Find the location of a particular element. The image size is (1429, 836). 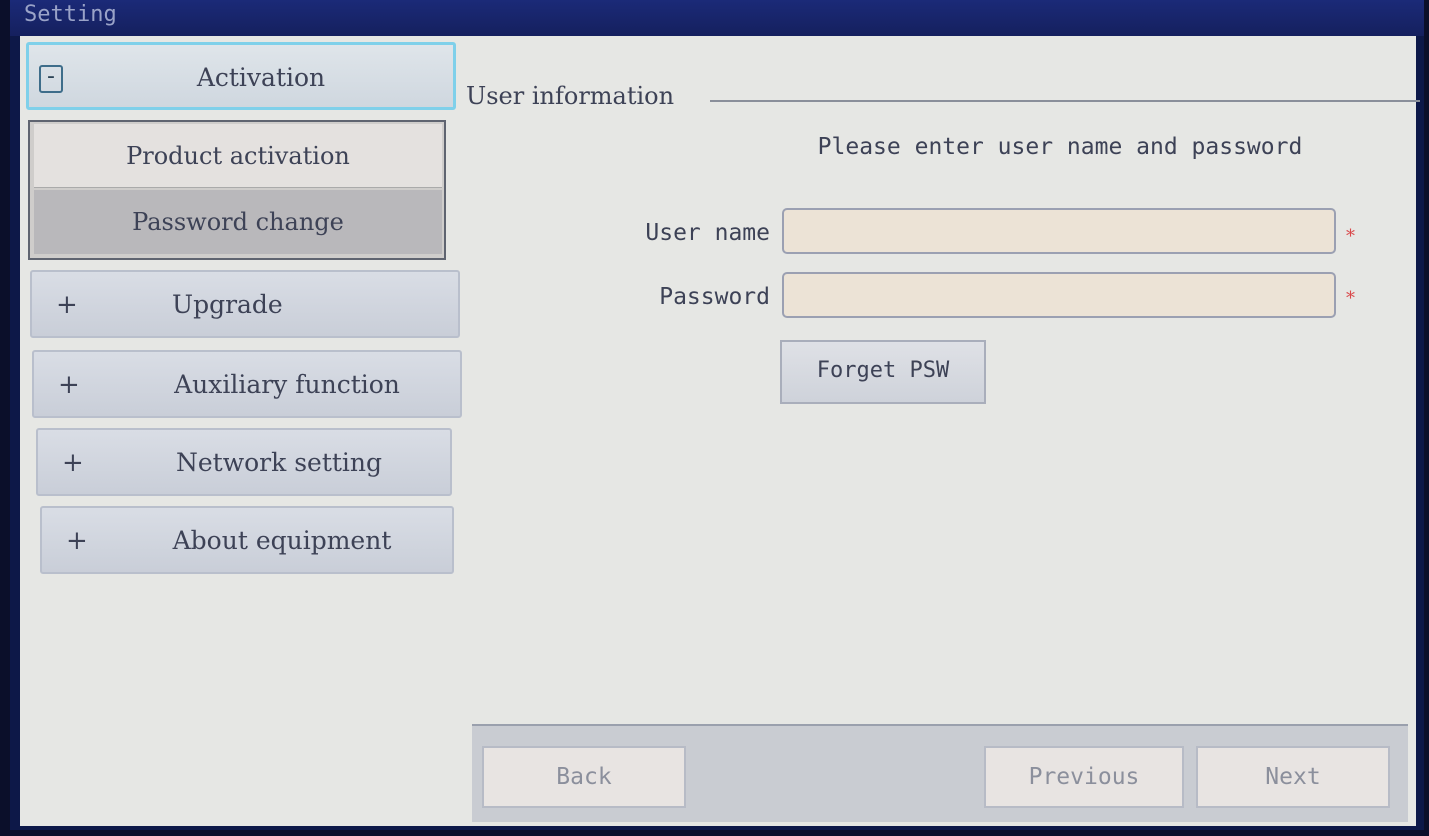

forget-password-button: Forget PSW is located at coordinates (883, 372).